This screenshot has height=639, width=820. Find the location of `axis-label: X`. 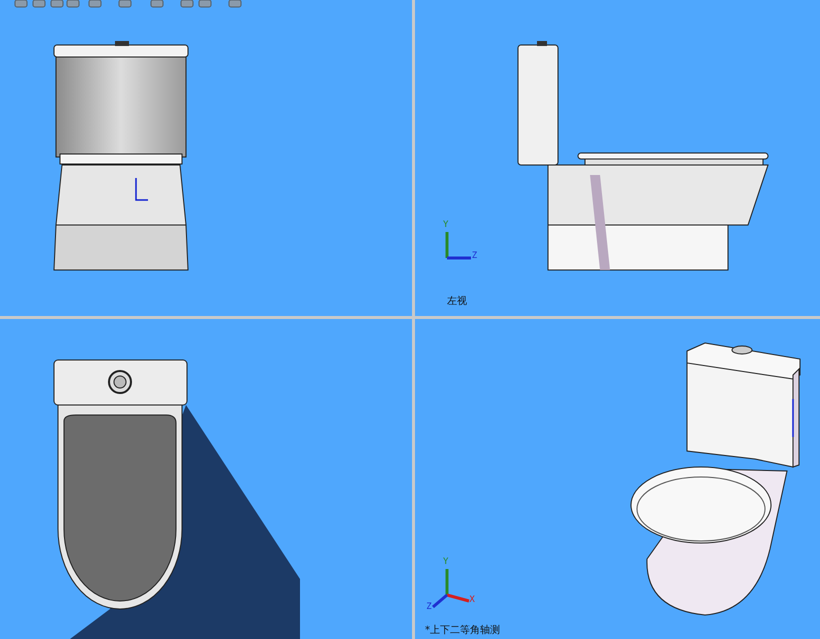

axis-label: X is located at coordinates (472, 600).